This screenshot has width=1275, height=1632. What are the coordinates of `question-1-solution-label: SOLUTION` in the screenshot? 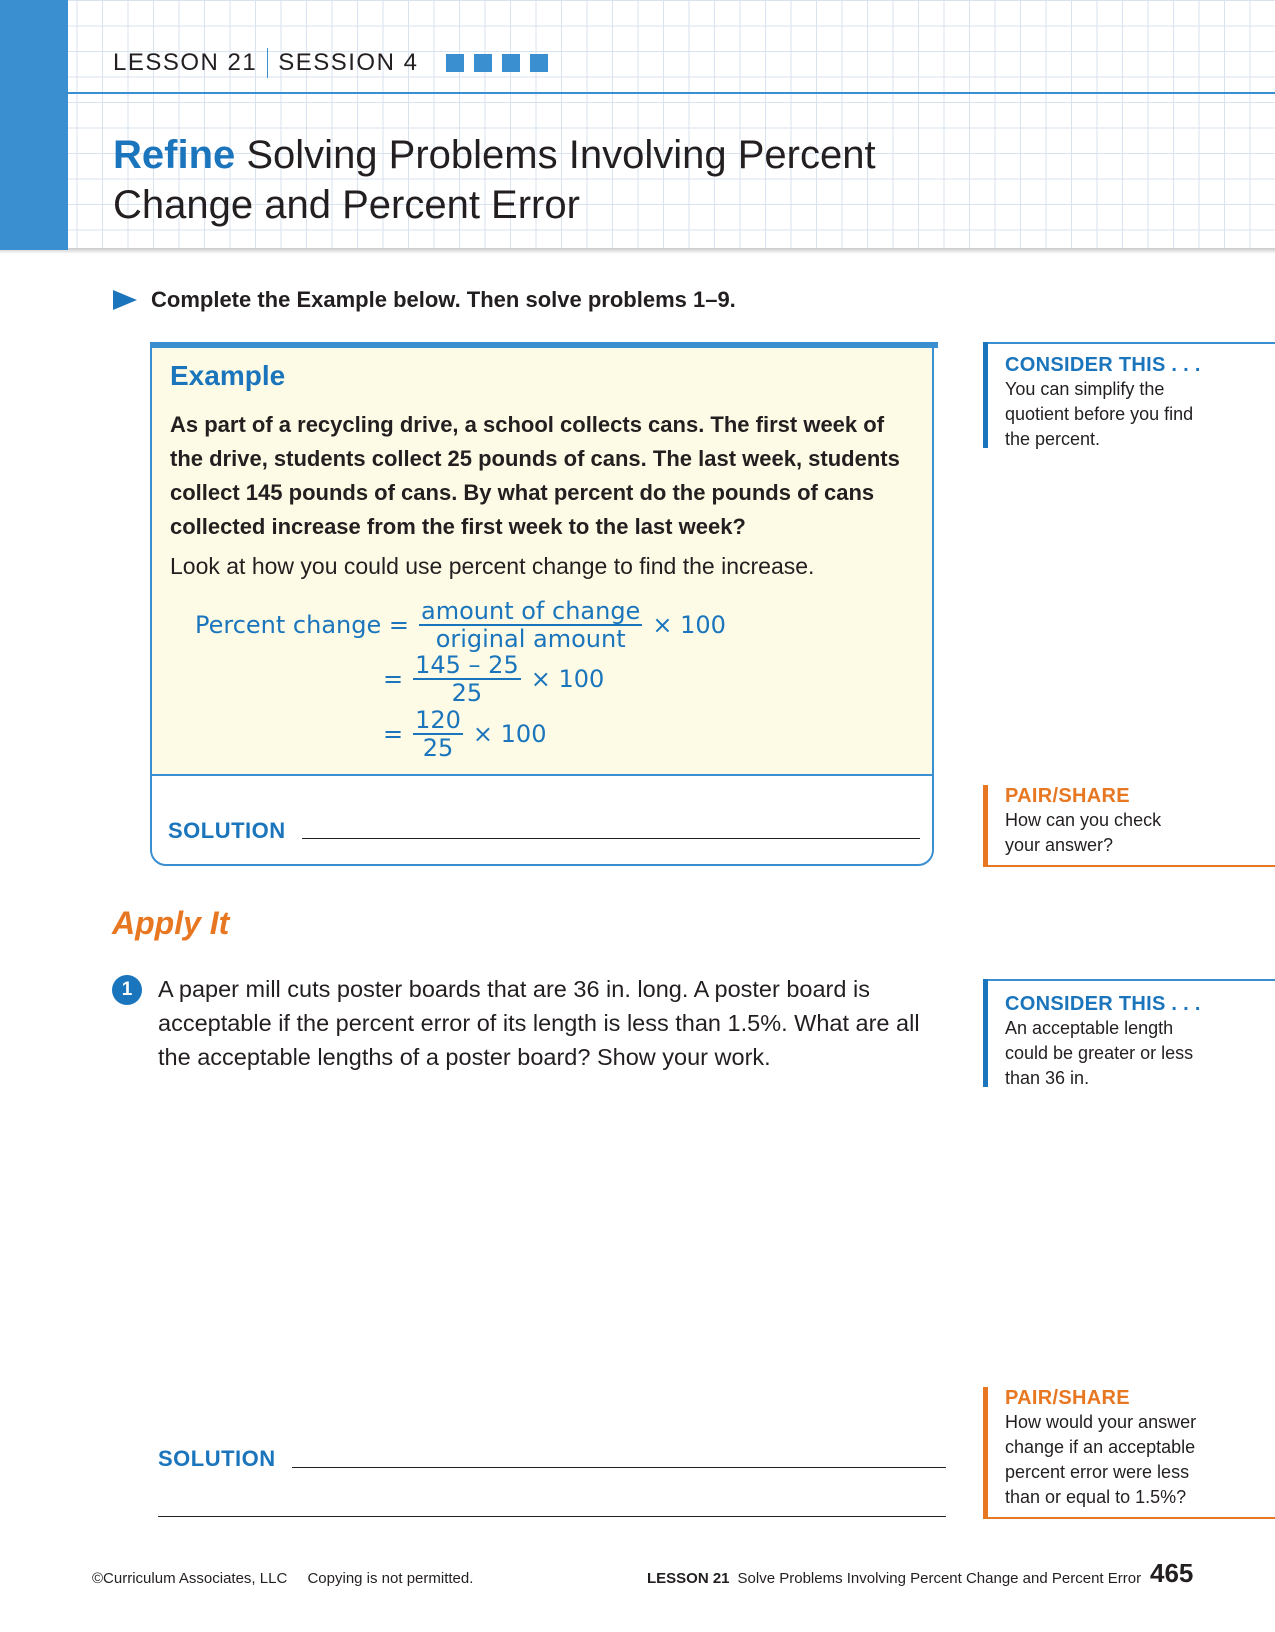 It's located at (217, 1458).